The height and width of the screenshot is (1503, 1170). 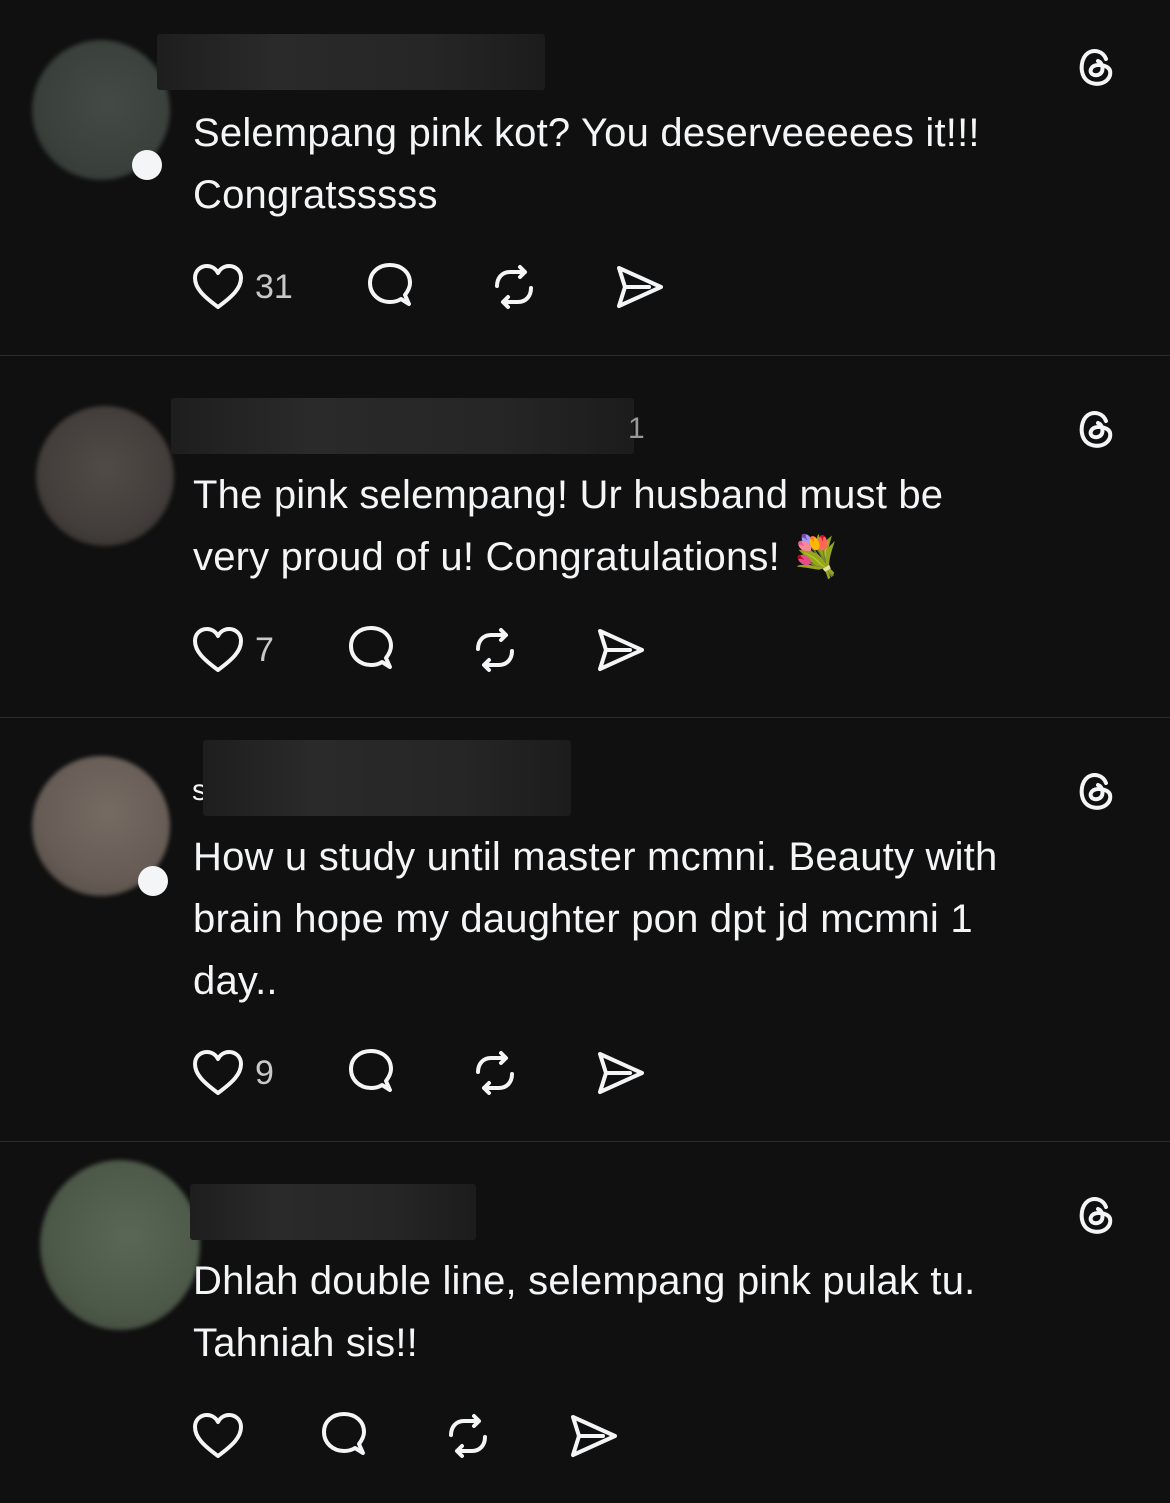 I want to click on username-fragment: 1, so click(x=636, y=428).